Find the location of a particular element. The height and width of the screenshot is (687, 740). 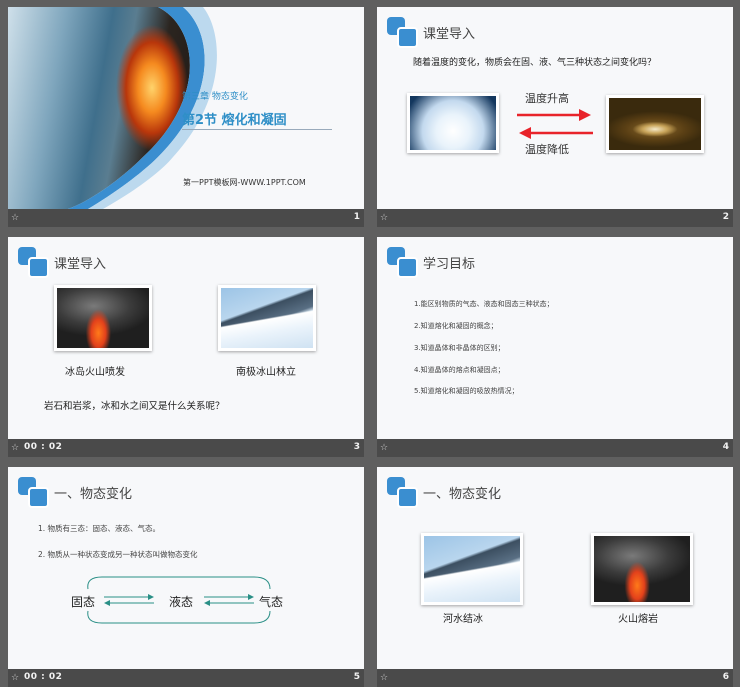

slide-status-bar: ☆ 4 is located at coordinates (555, 448).